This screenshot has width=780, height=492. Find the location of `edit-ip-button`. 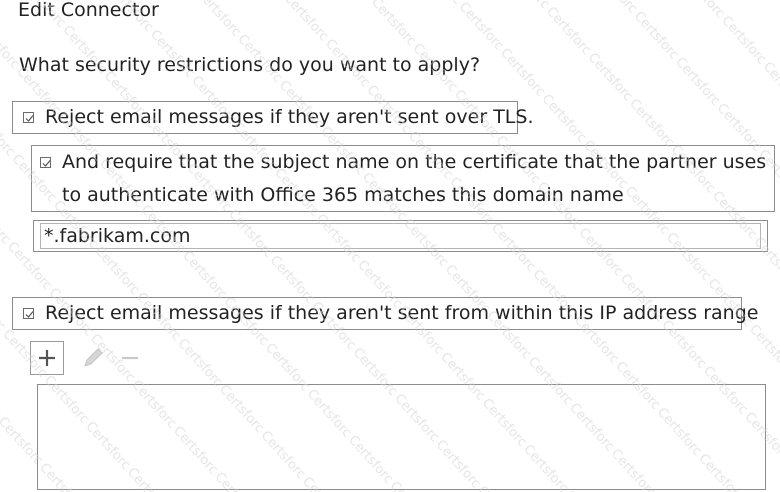

edit-ip-button is located at coordinates (93, 358).